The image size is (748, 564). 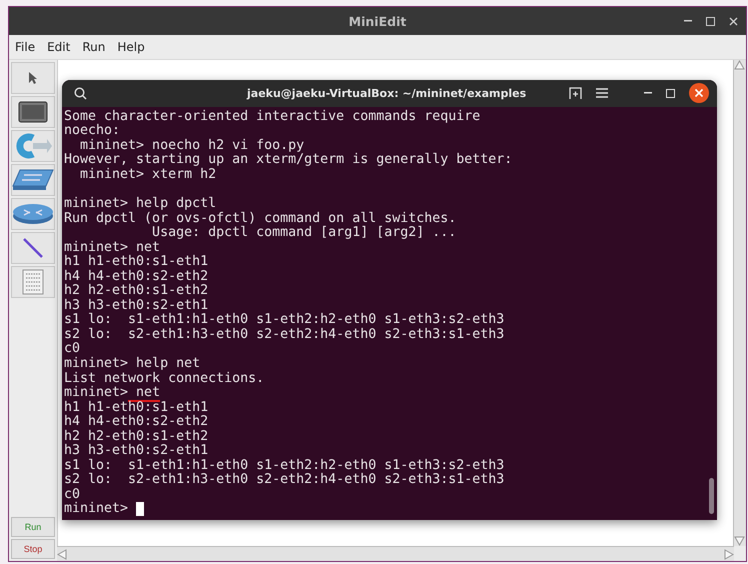 What do you see at coordinates (739, 541) in the screenshot?
I see `down-arrow-icon` at bounding box center [739, 541].